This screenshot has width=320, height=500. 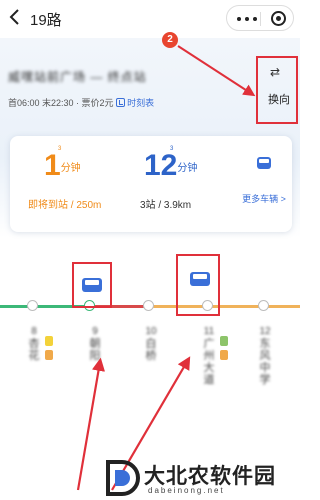 What do you see at coordinates (123, 478) in the screenshot?
I see `watermark-logo-icon` at bounding box center [123, 478].